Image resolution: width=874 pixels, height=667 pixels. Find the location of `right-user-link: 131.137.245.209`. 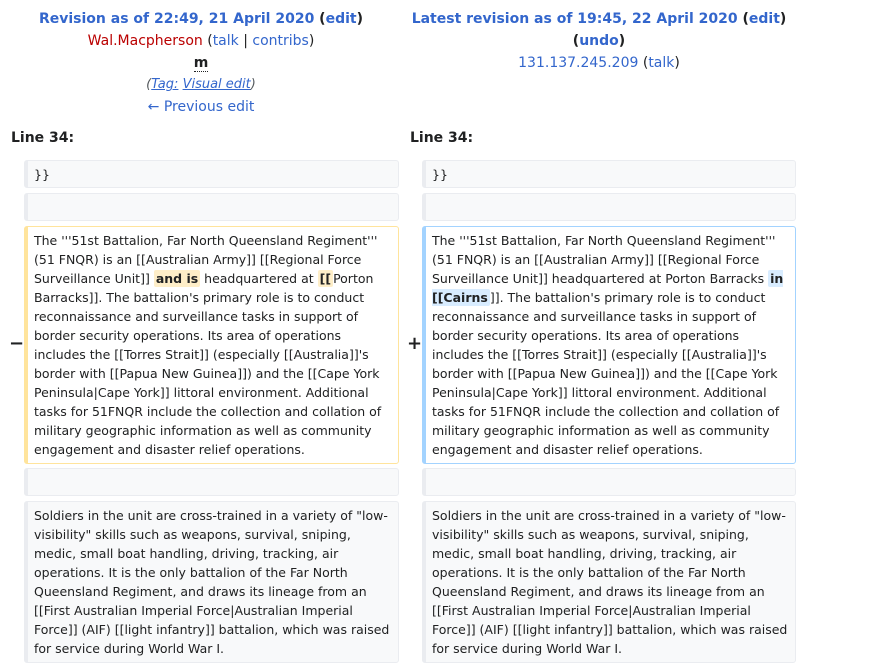

right-user-link: 131.137.245.209 is located at coordinates (578, 63).